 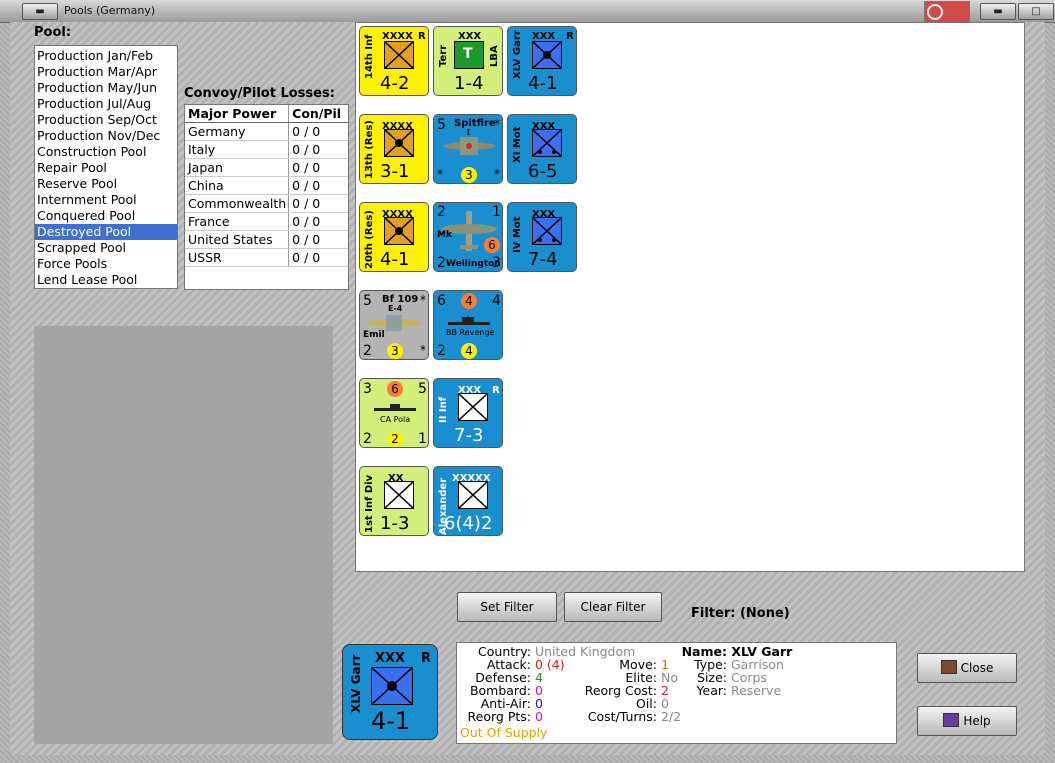 I want to click on ship-value: 2, so click(x=367, y=439).